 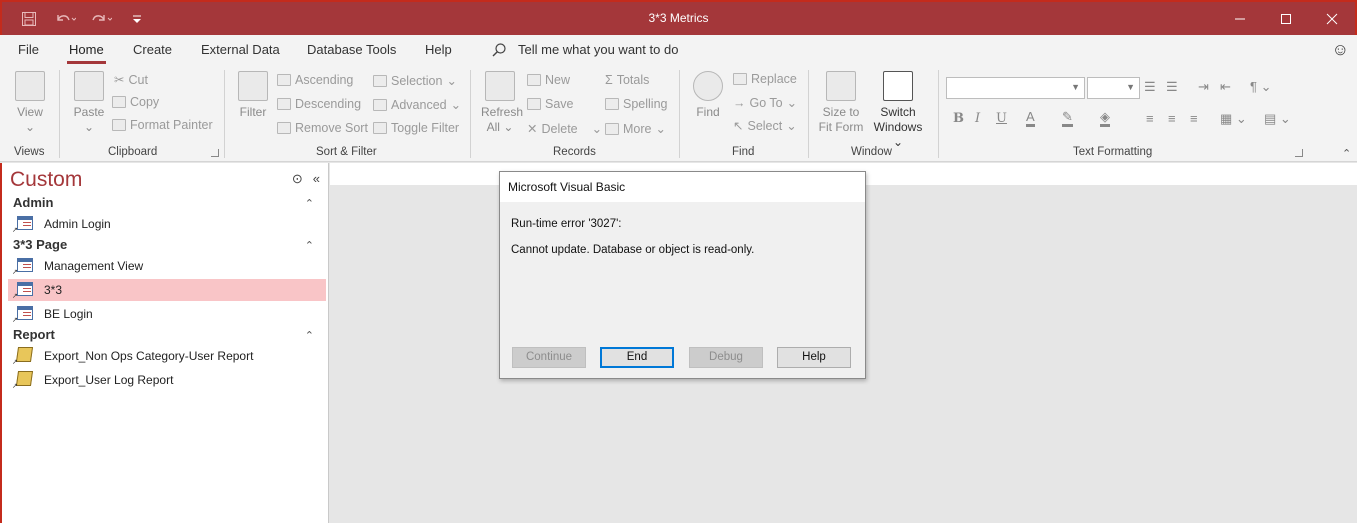 What do you see at coordinates (609, 80) in the screenshot?
I see `sigma-icon: Σ` at bounding box center [609, 80].